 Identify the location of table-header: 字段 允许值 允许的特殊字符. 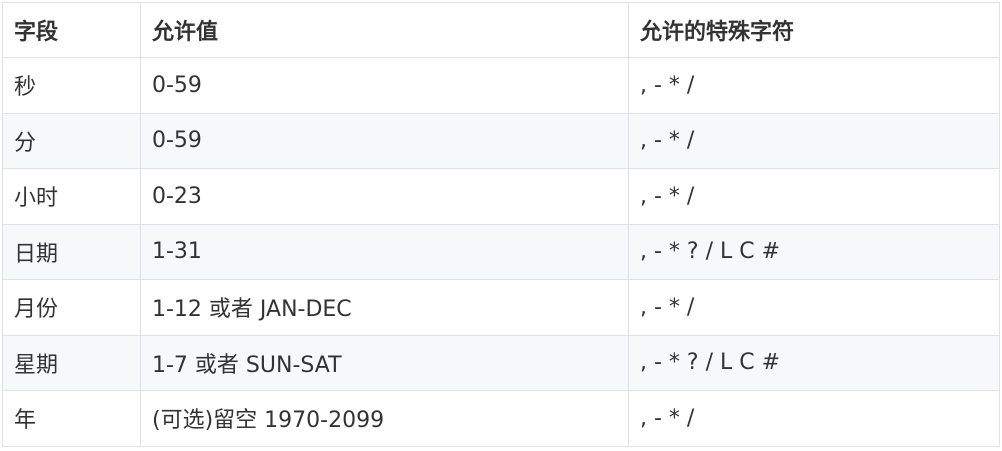
(501, 30).